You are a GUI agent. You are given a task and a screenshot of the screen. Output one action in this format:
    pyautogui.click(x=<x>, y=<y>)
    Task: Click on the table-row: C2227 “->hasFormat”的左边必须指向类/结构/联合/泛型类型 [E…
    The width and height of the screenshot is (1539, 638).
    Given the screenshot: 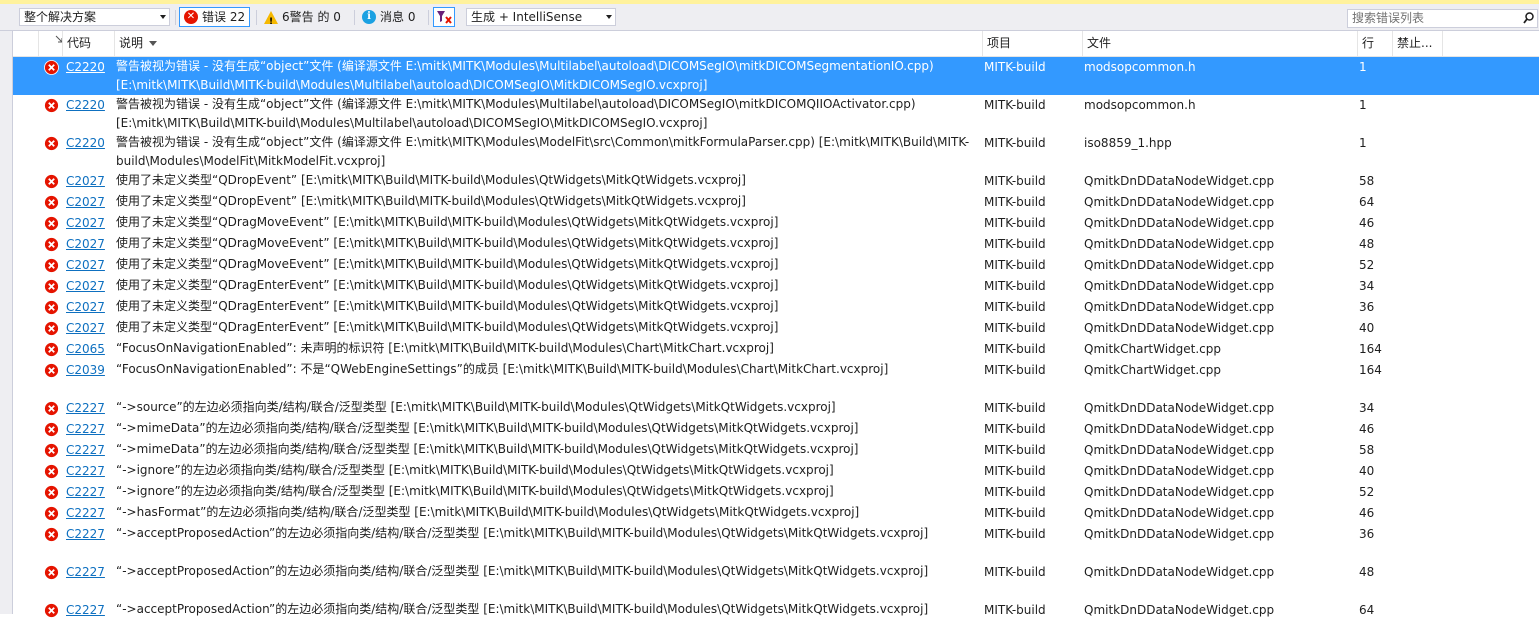 What is the action you would take?
    pyautogui.click(x=776, y=513)
    